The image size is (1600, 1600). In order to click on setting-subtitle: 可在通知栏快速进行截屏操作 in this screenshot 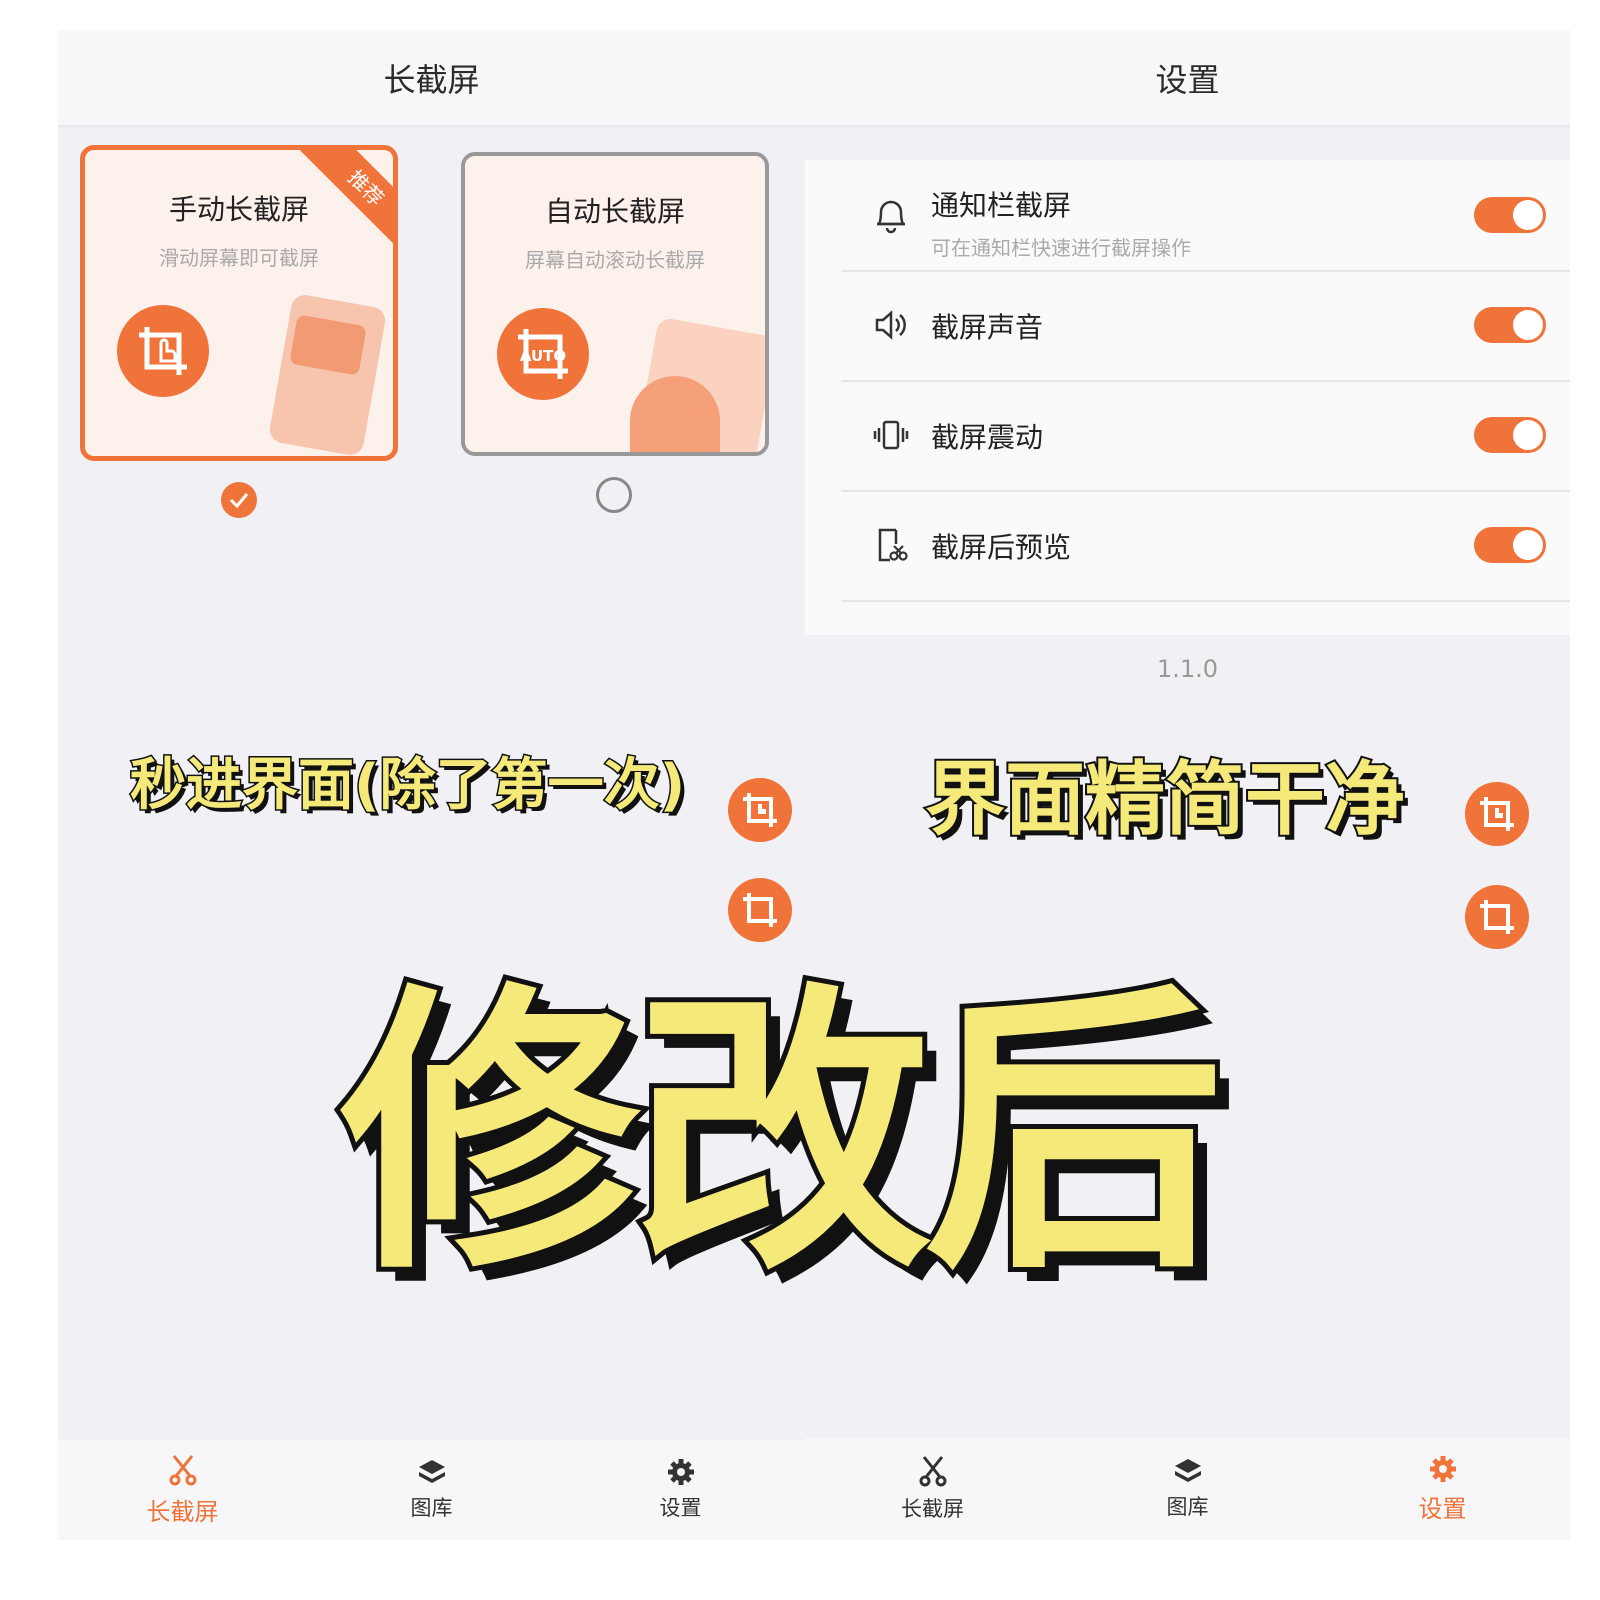, I will do `click(1061, 248)`.